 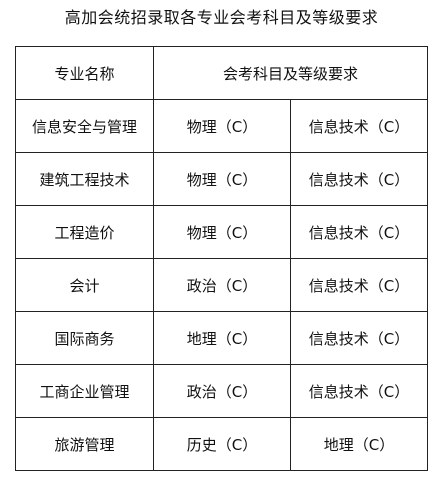 I want to click on table-row: 建筑工程技术 物理（C） 信息技术（C）, so click(x=222, y=179).